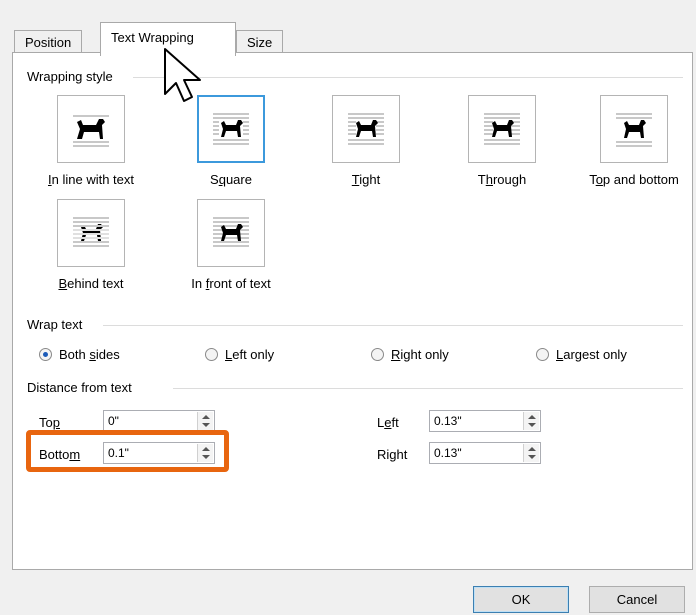  I want to click on top-distance-arrows, so click(205, 421).